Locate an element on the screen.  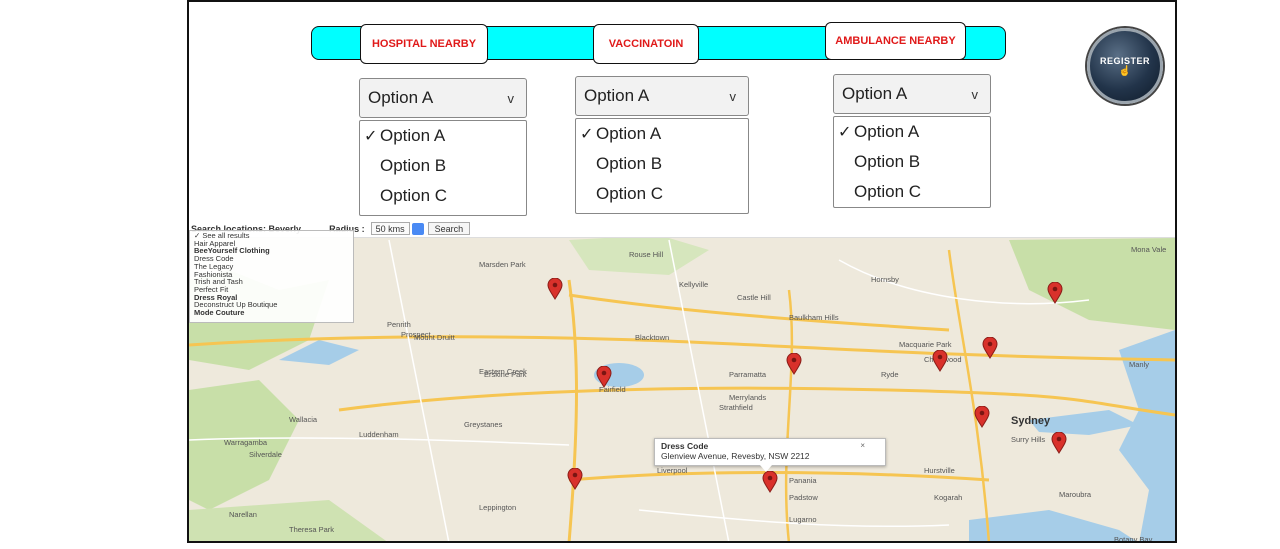
place-label: Narellan is located at coordinates (243, 514).